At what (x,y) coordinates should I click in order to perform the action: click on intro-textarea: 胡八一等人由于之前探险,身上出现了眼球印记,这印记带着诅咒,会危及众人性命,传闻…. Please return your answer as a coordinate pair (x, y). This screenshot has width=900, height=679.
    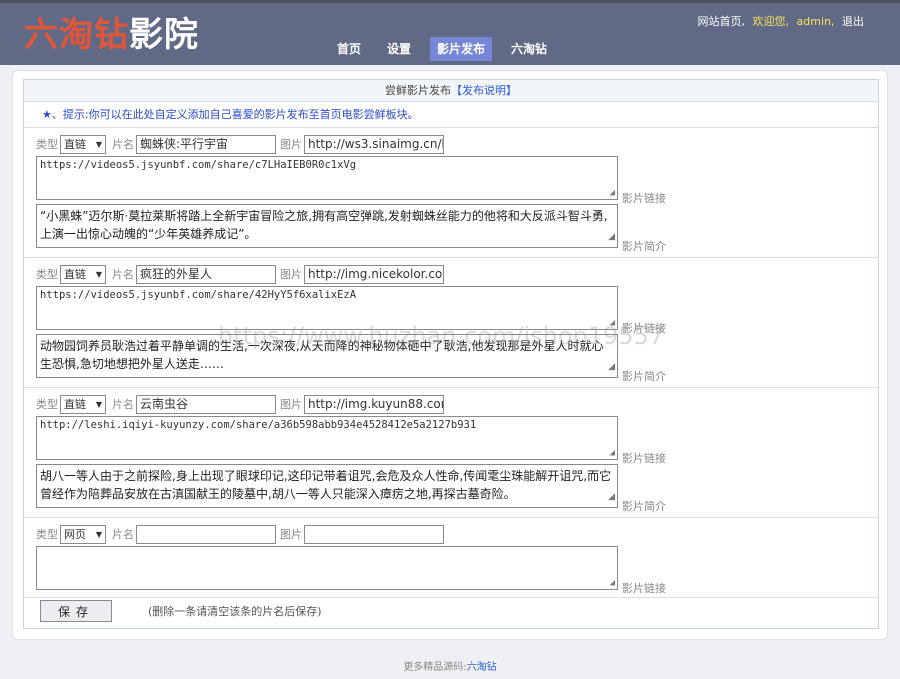
    Looking at the image, I should click on (327, 486).